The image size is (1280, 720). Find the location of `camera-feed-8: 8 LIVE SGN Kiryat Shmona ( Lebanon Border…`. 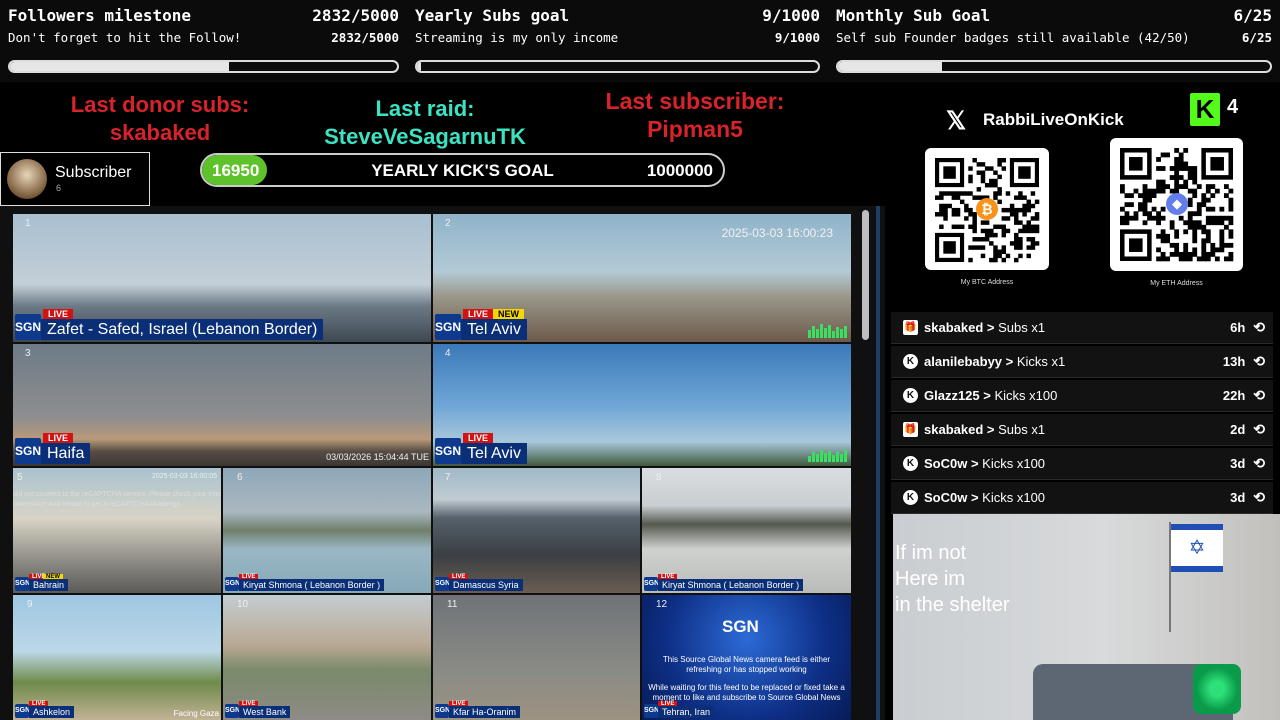

camera-feed-8: 8 LIVE SGN Kiryat Shmona ( Lebanon Border… is located at coordinates (746, 530).